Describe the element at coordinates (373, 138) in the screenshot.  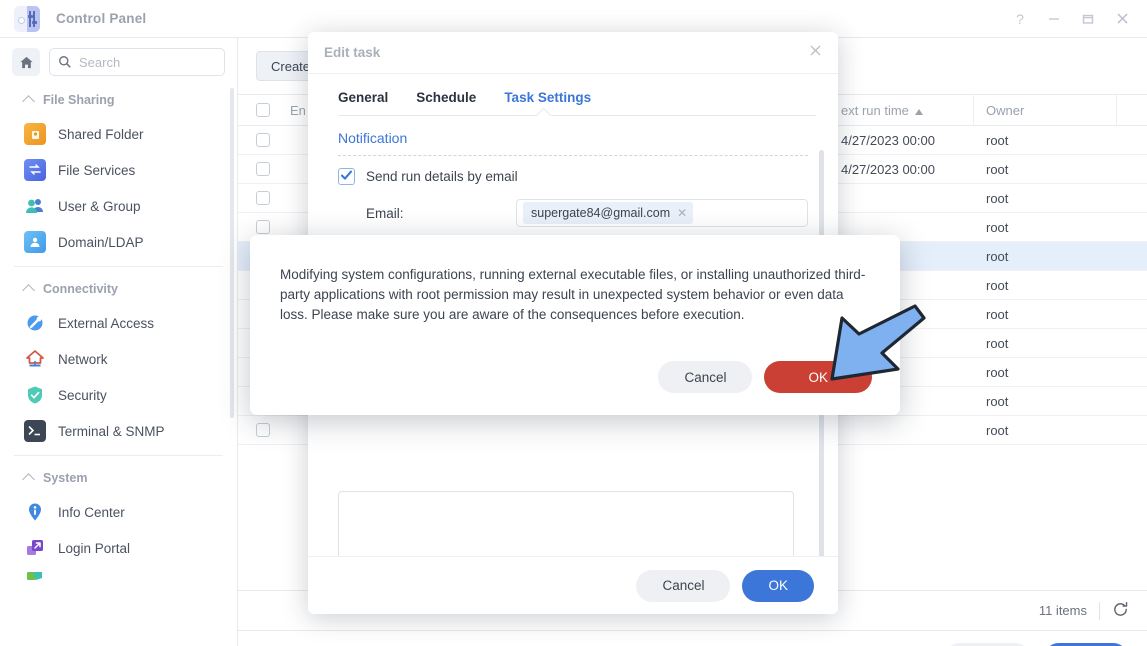
I see `notification-section-title: Notification` at that location.